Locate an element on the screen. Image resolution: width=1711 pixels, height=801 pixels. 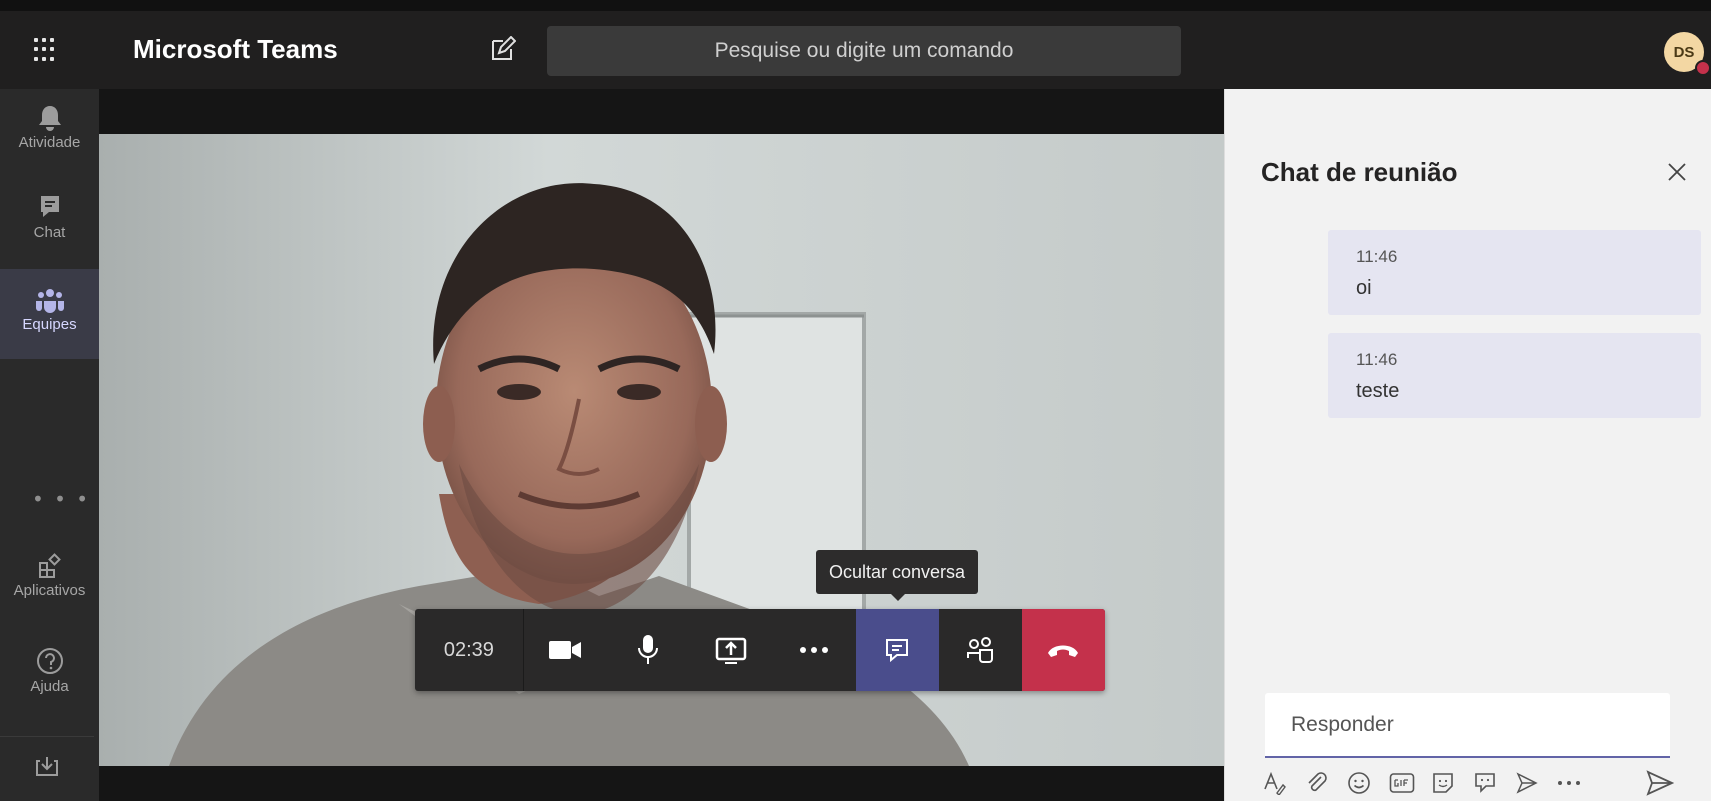
microphone-icon is located at coordinates (648, 649).